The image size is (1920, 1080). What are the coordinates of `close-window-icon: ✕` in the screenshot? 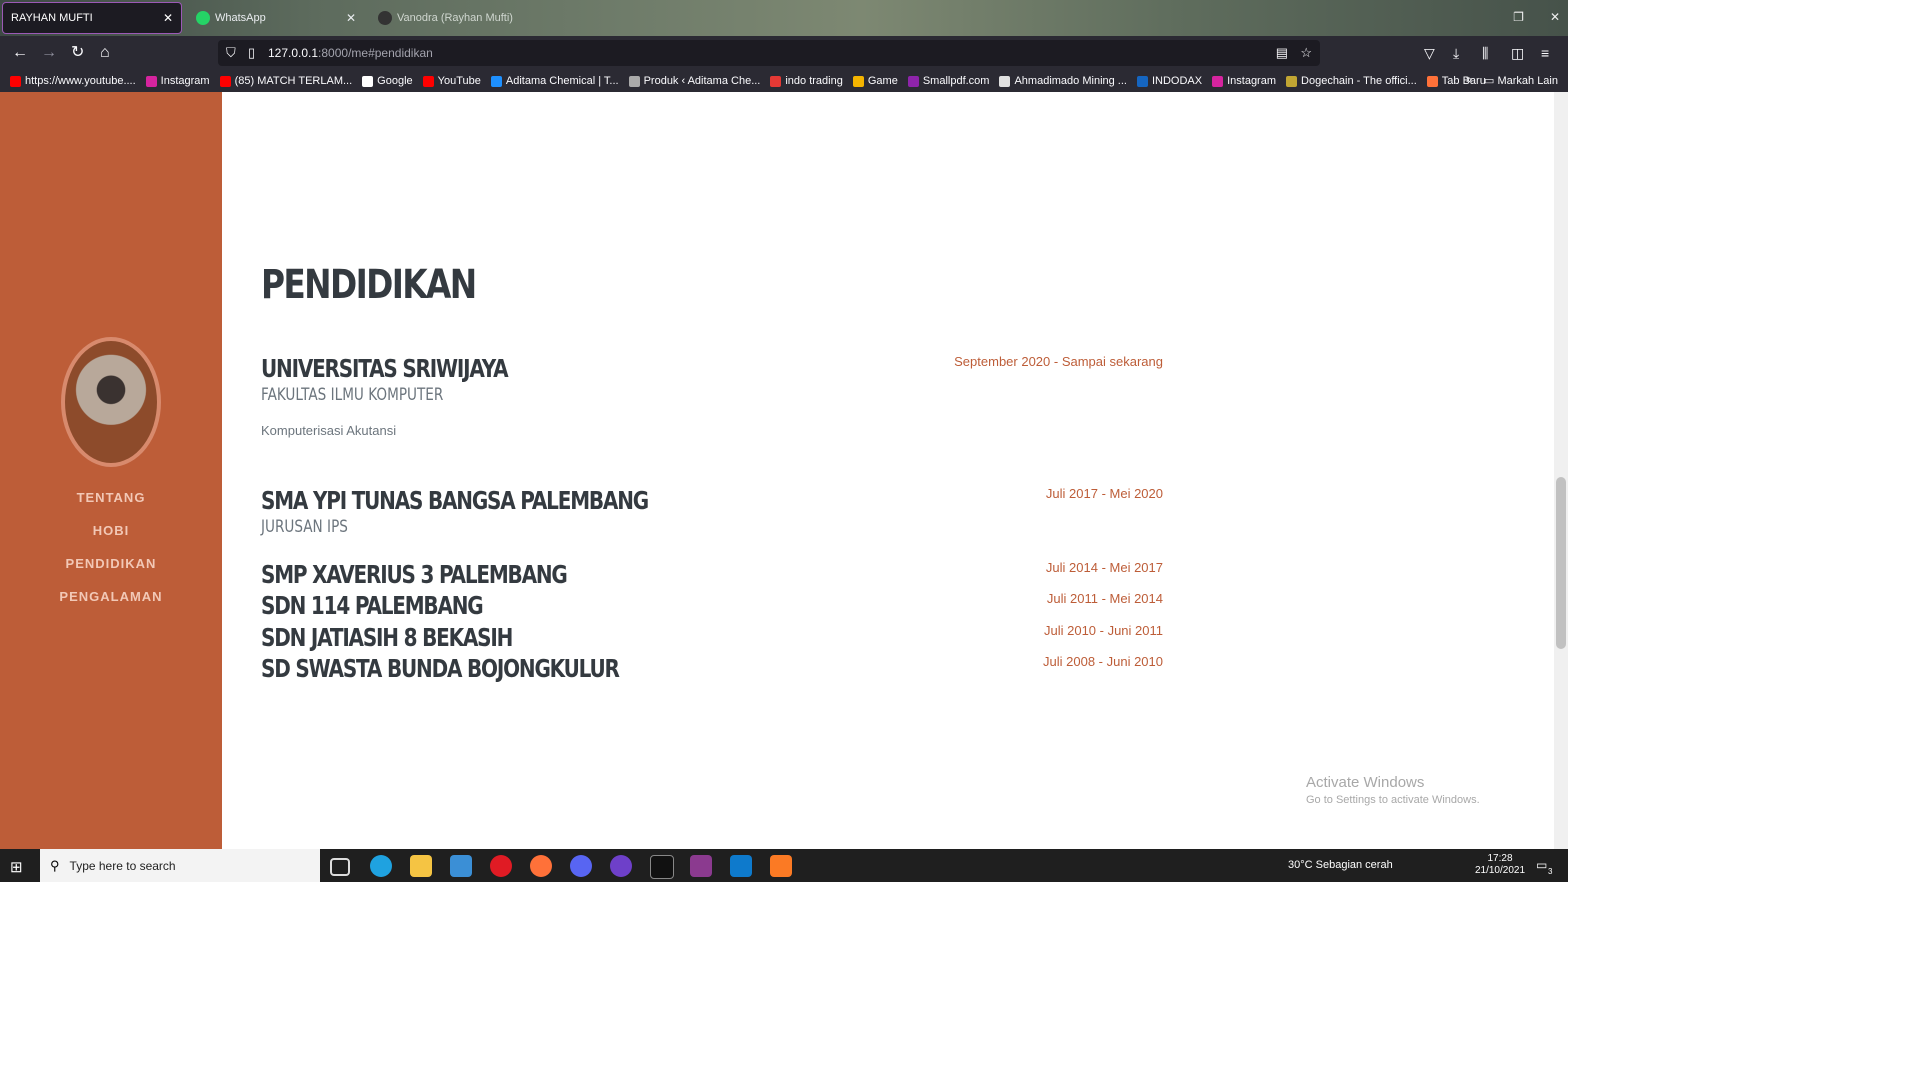 It's located at (1555, 17).